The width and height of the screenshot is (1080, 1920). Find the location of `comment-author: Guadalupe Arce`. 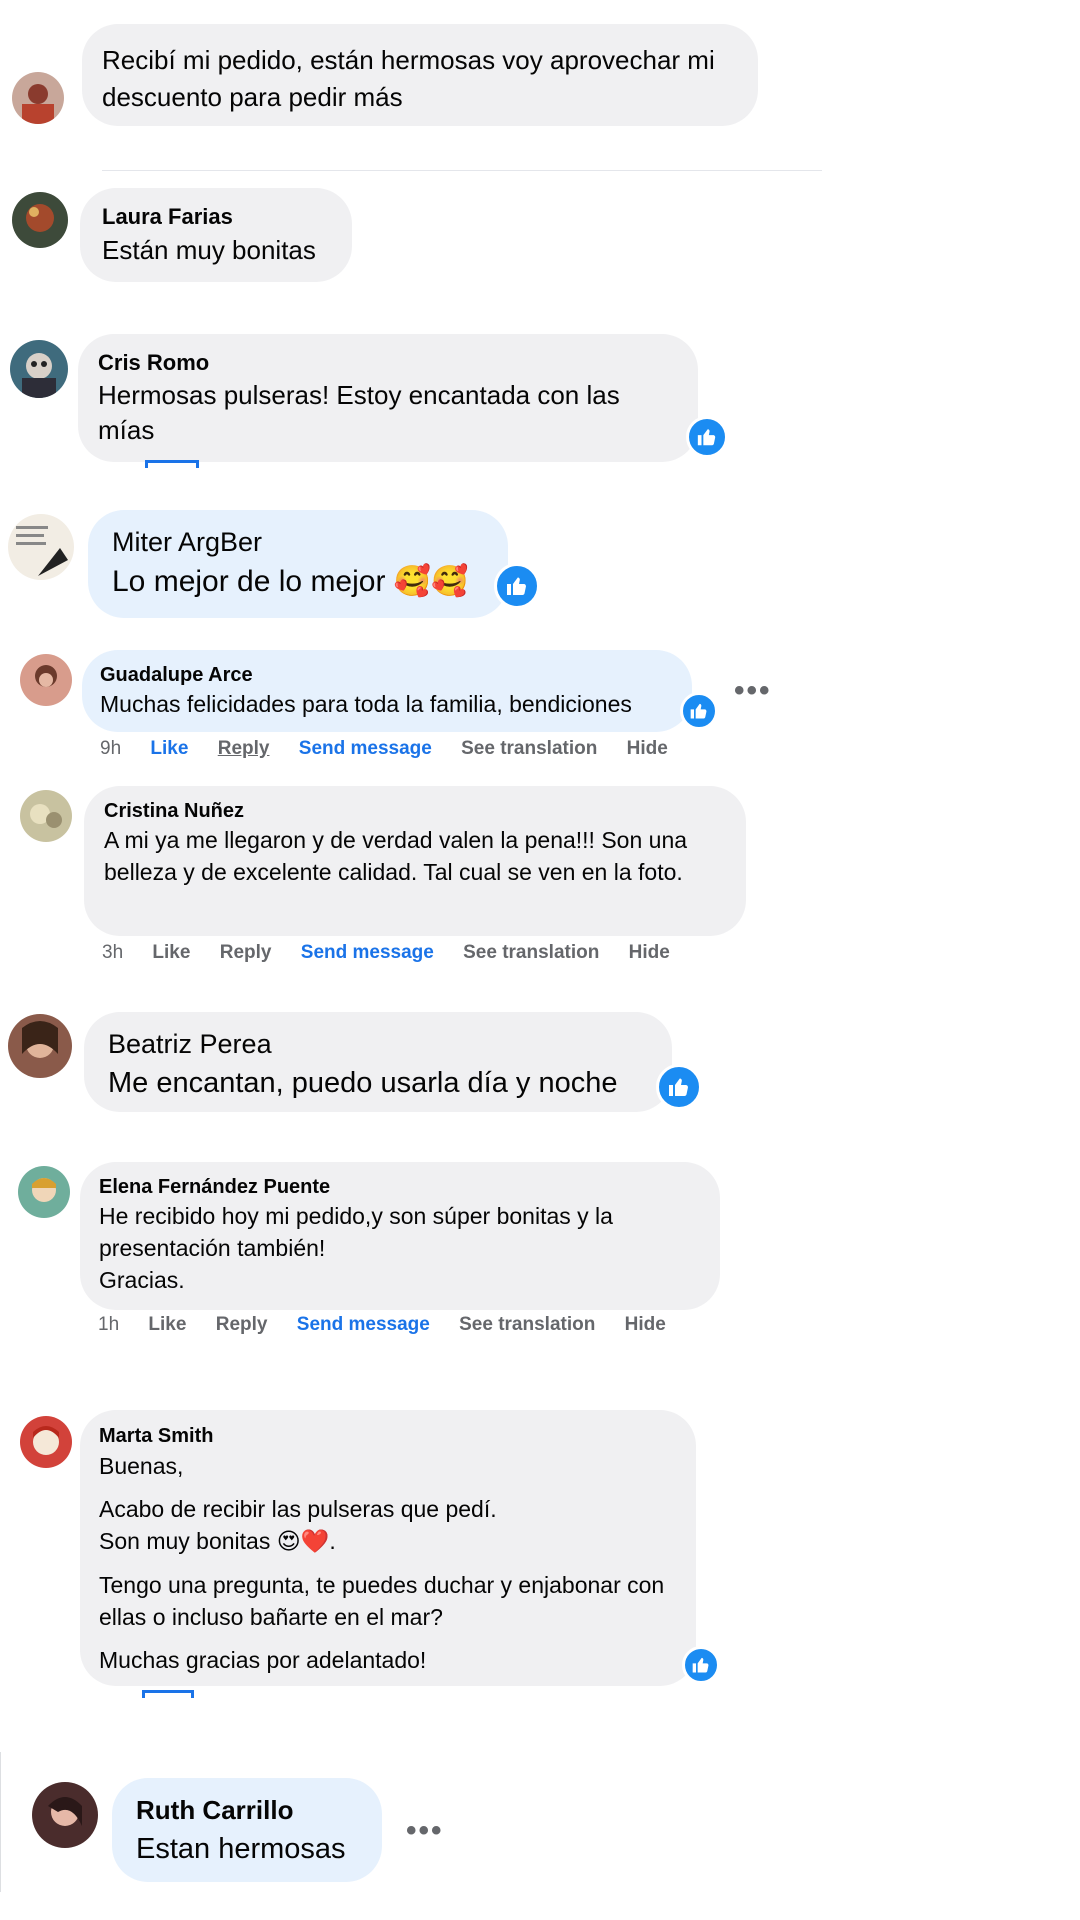

comment-author: Guadalupe Arce is located at coordinates (387, 675).